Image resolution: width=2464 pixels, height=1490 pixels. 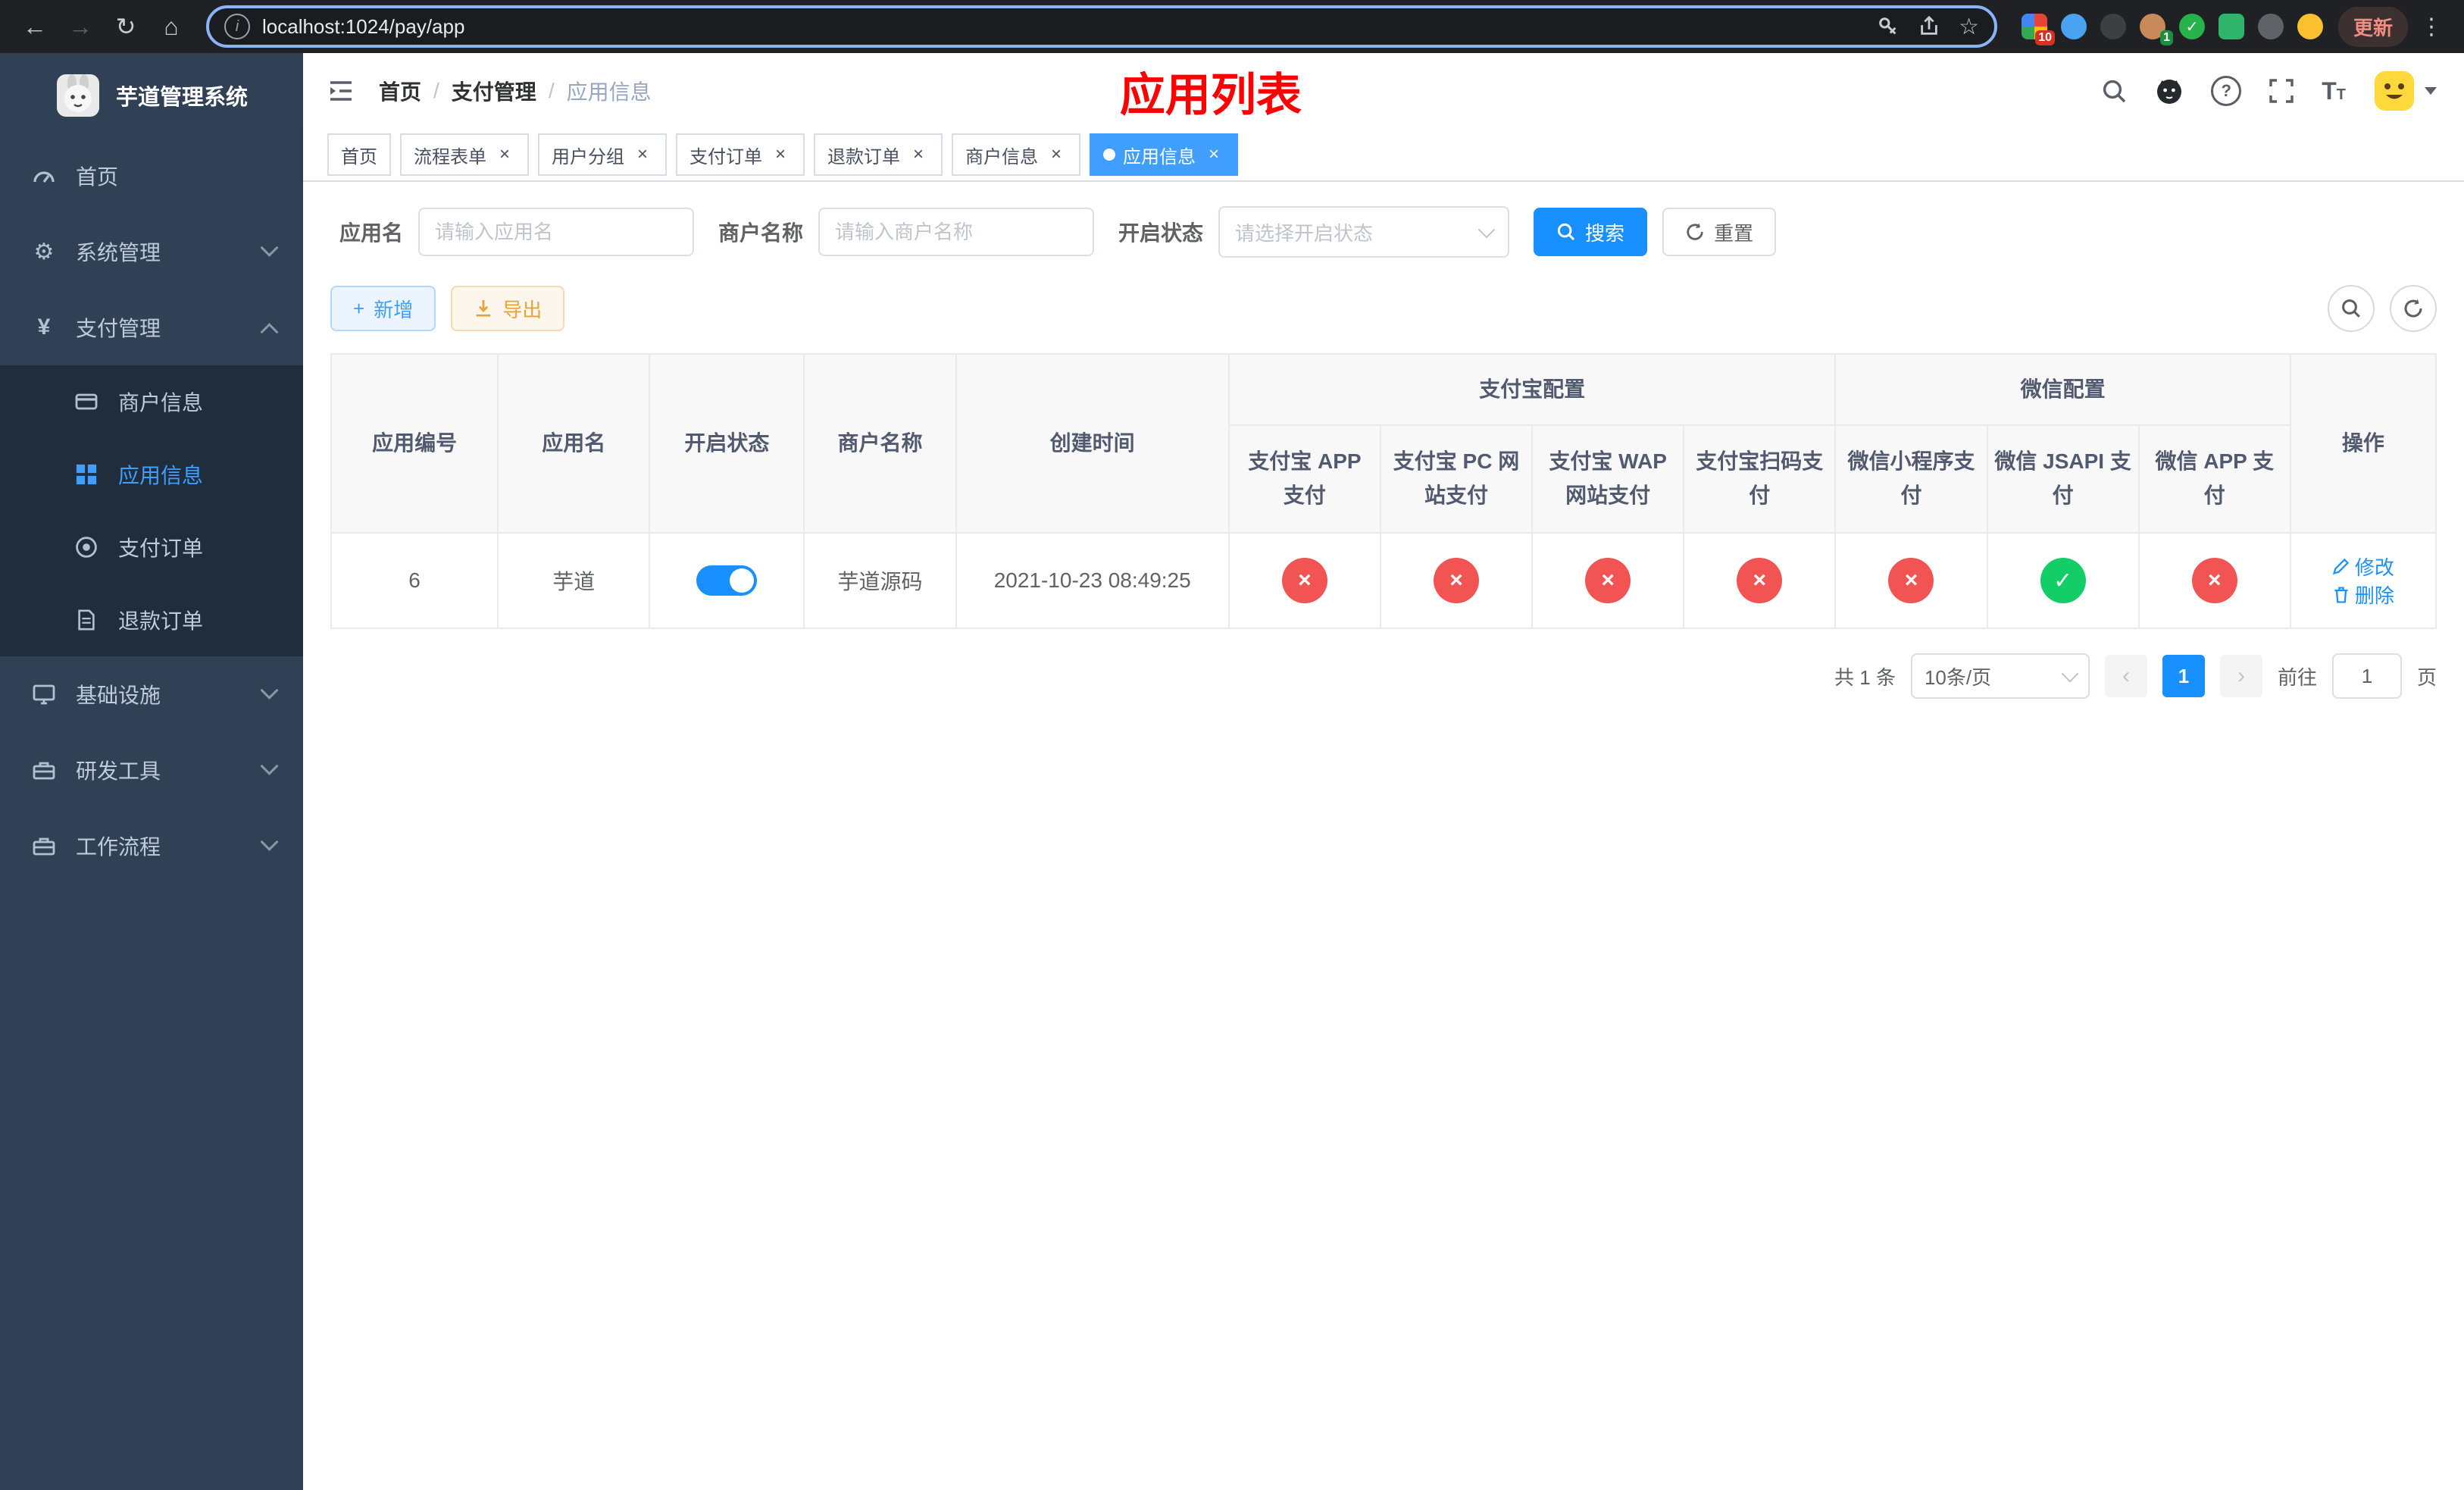 I want to click on export-button-label: 导出, so click(x=522, y=309).